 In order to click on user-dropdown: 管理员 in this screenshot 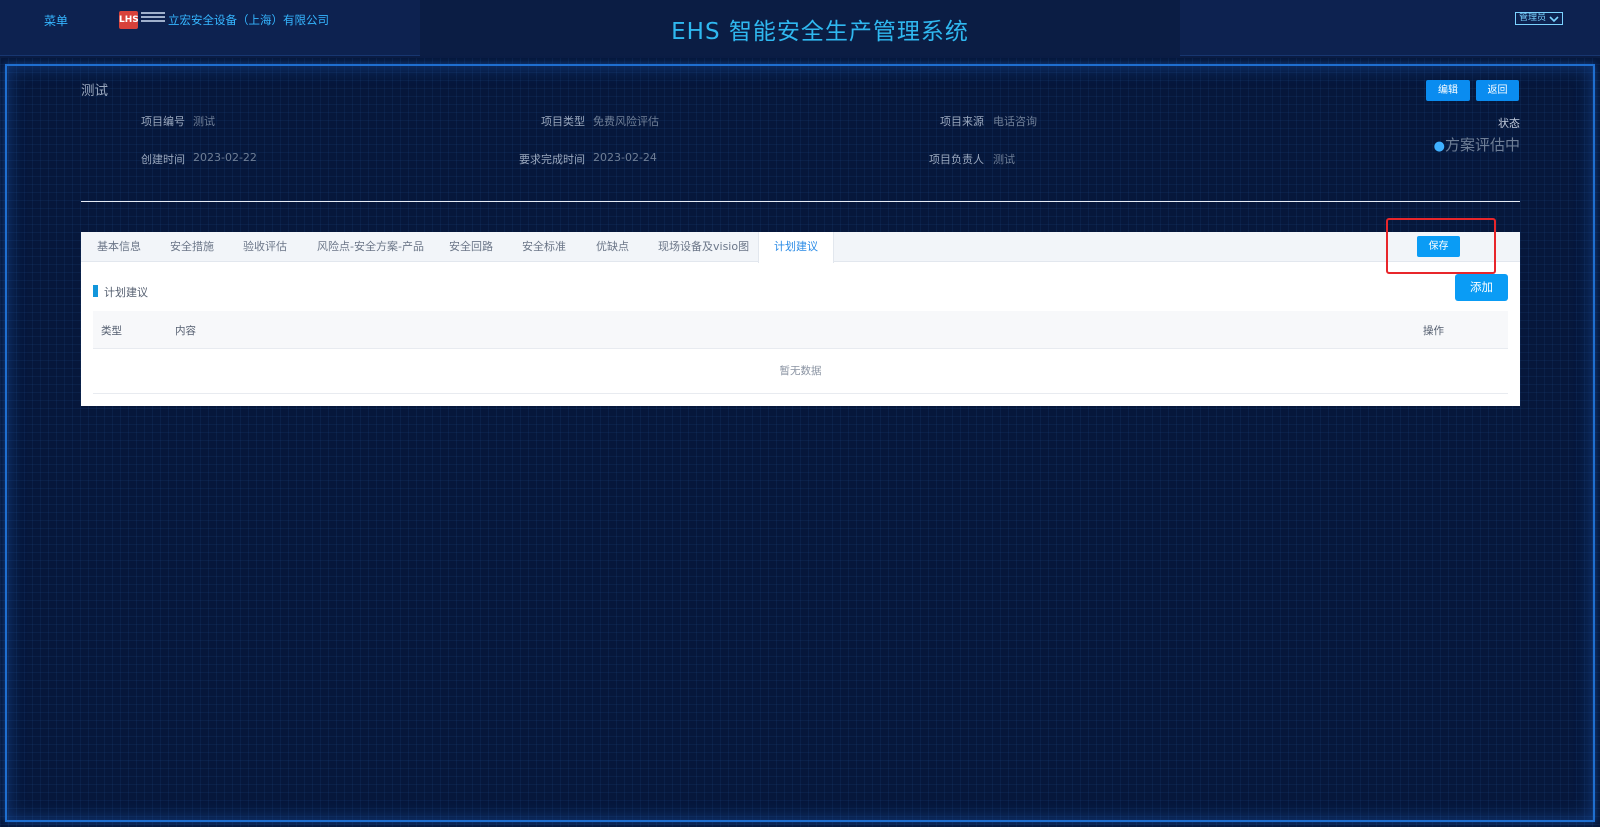, I will do `click(1539, 18)`.